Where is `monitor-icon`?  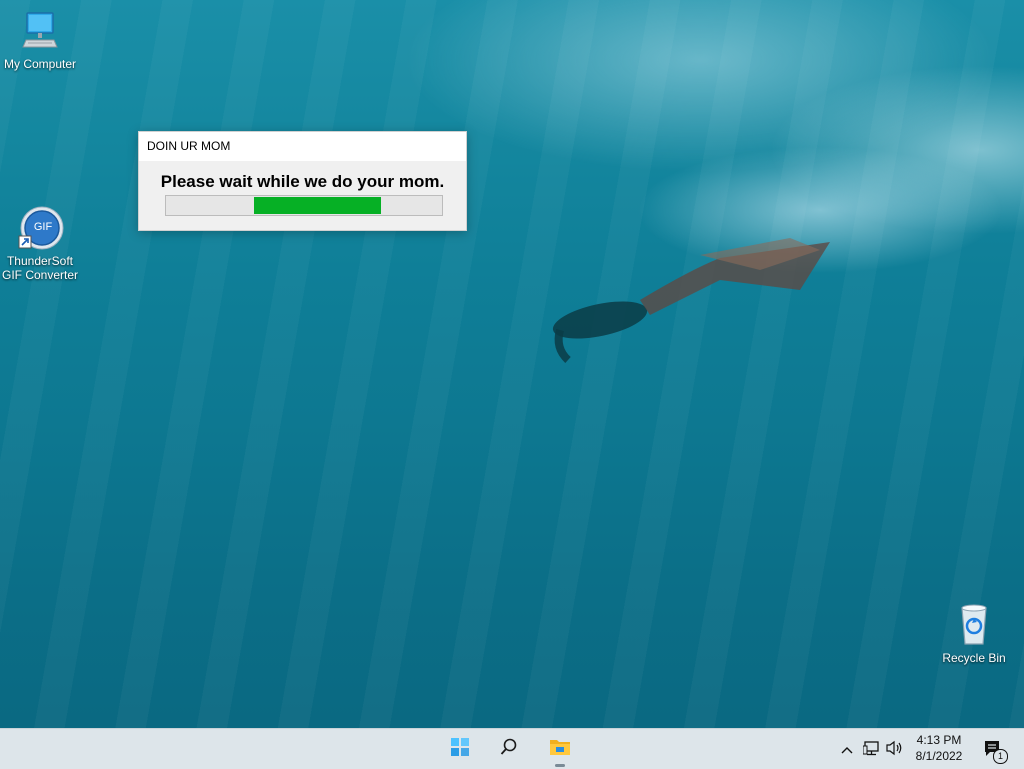
monitor-icon is located at coordinates (40, 32).